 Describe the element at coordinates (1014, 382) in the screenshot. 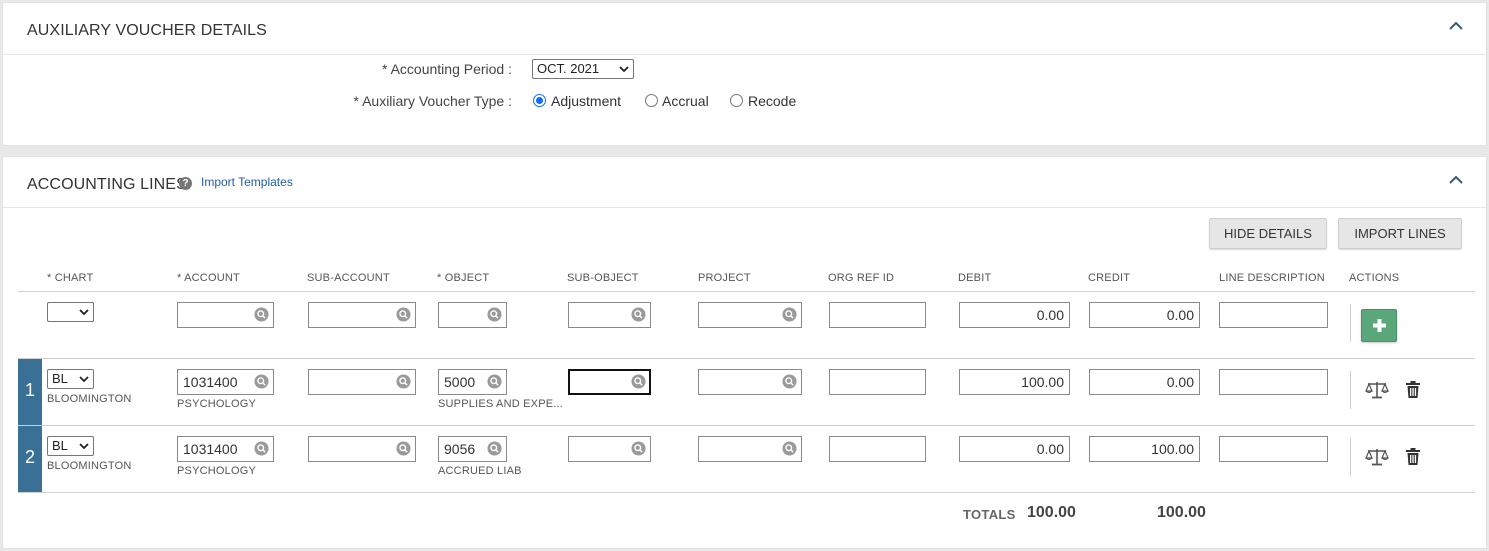

I see `debit-input: 100.00` at that location.